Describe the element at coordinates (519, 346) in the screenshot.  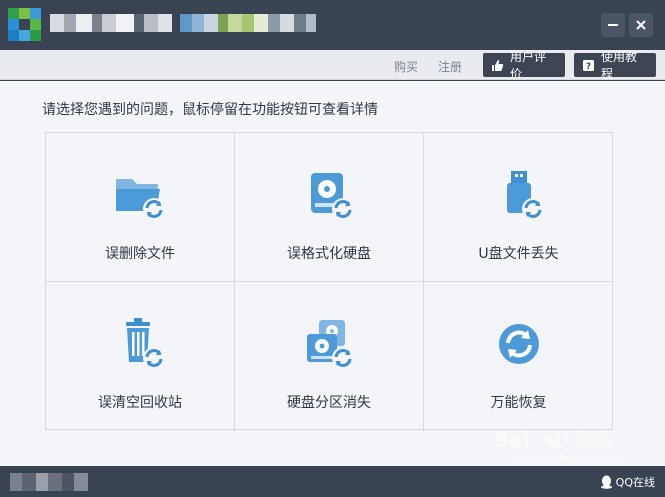
I see `universal-recover-icon` at that location.